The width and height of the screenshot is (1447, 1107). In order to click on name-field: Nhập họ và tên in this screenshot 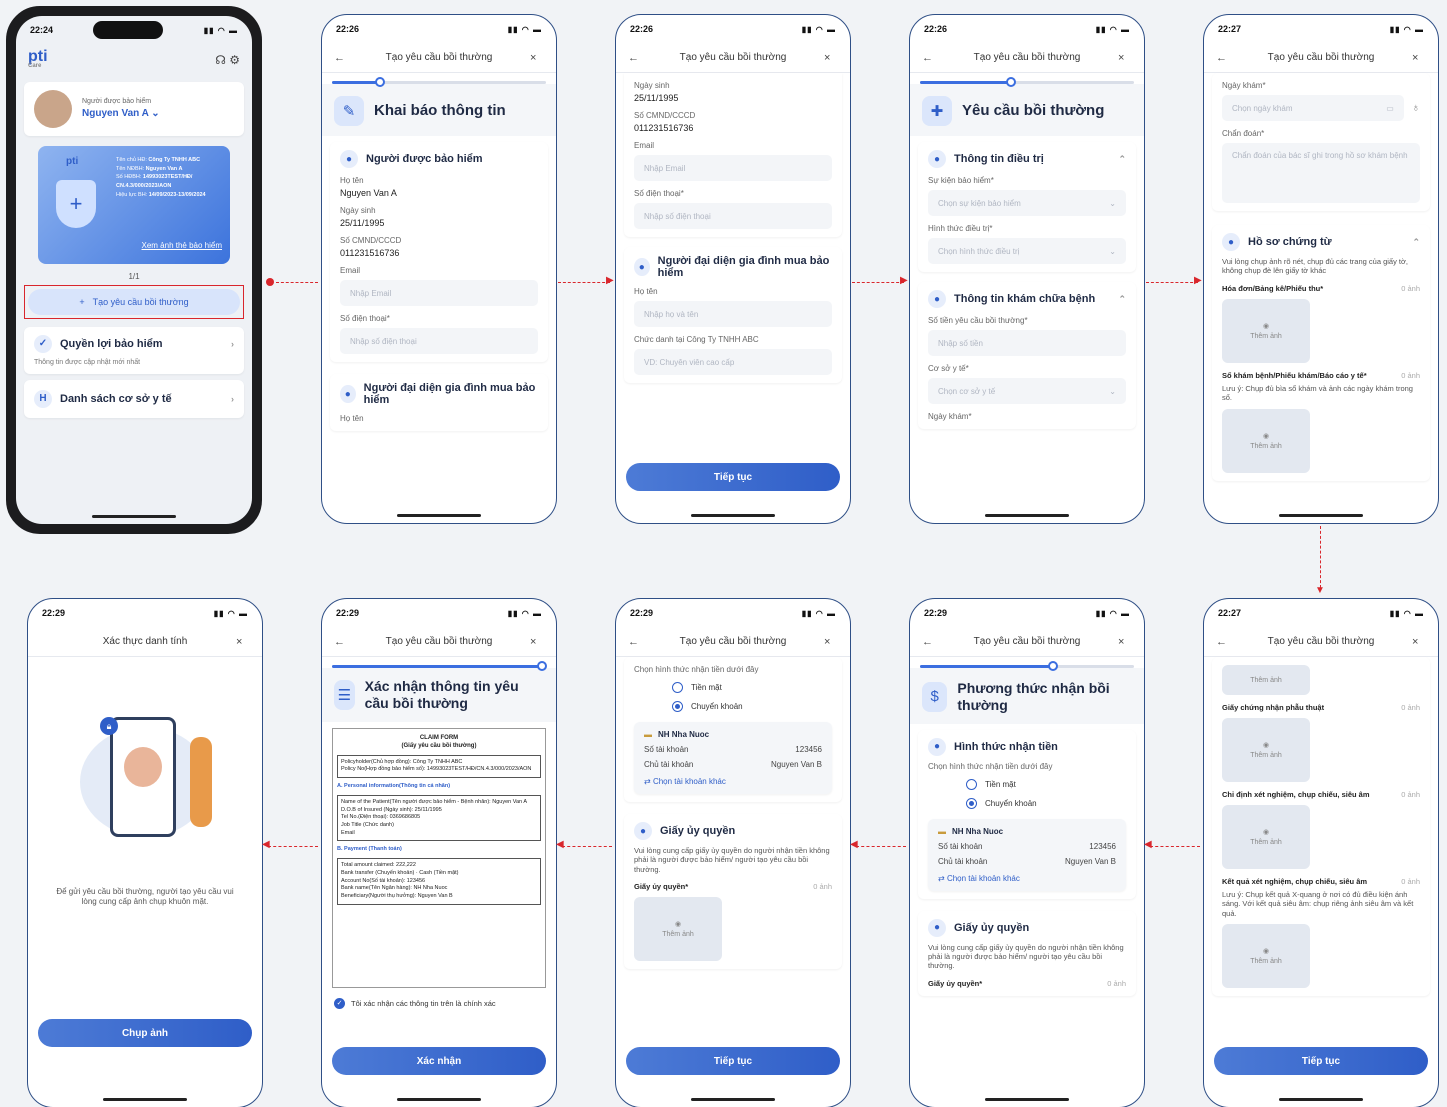, I will do `click(733, 314)`.